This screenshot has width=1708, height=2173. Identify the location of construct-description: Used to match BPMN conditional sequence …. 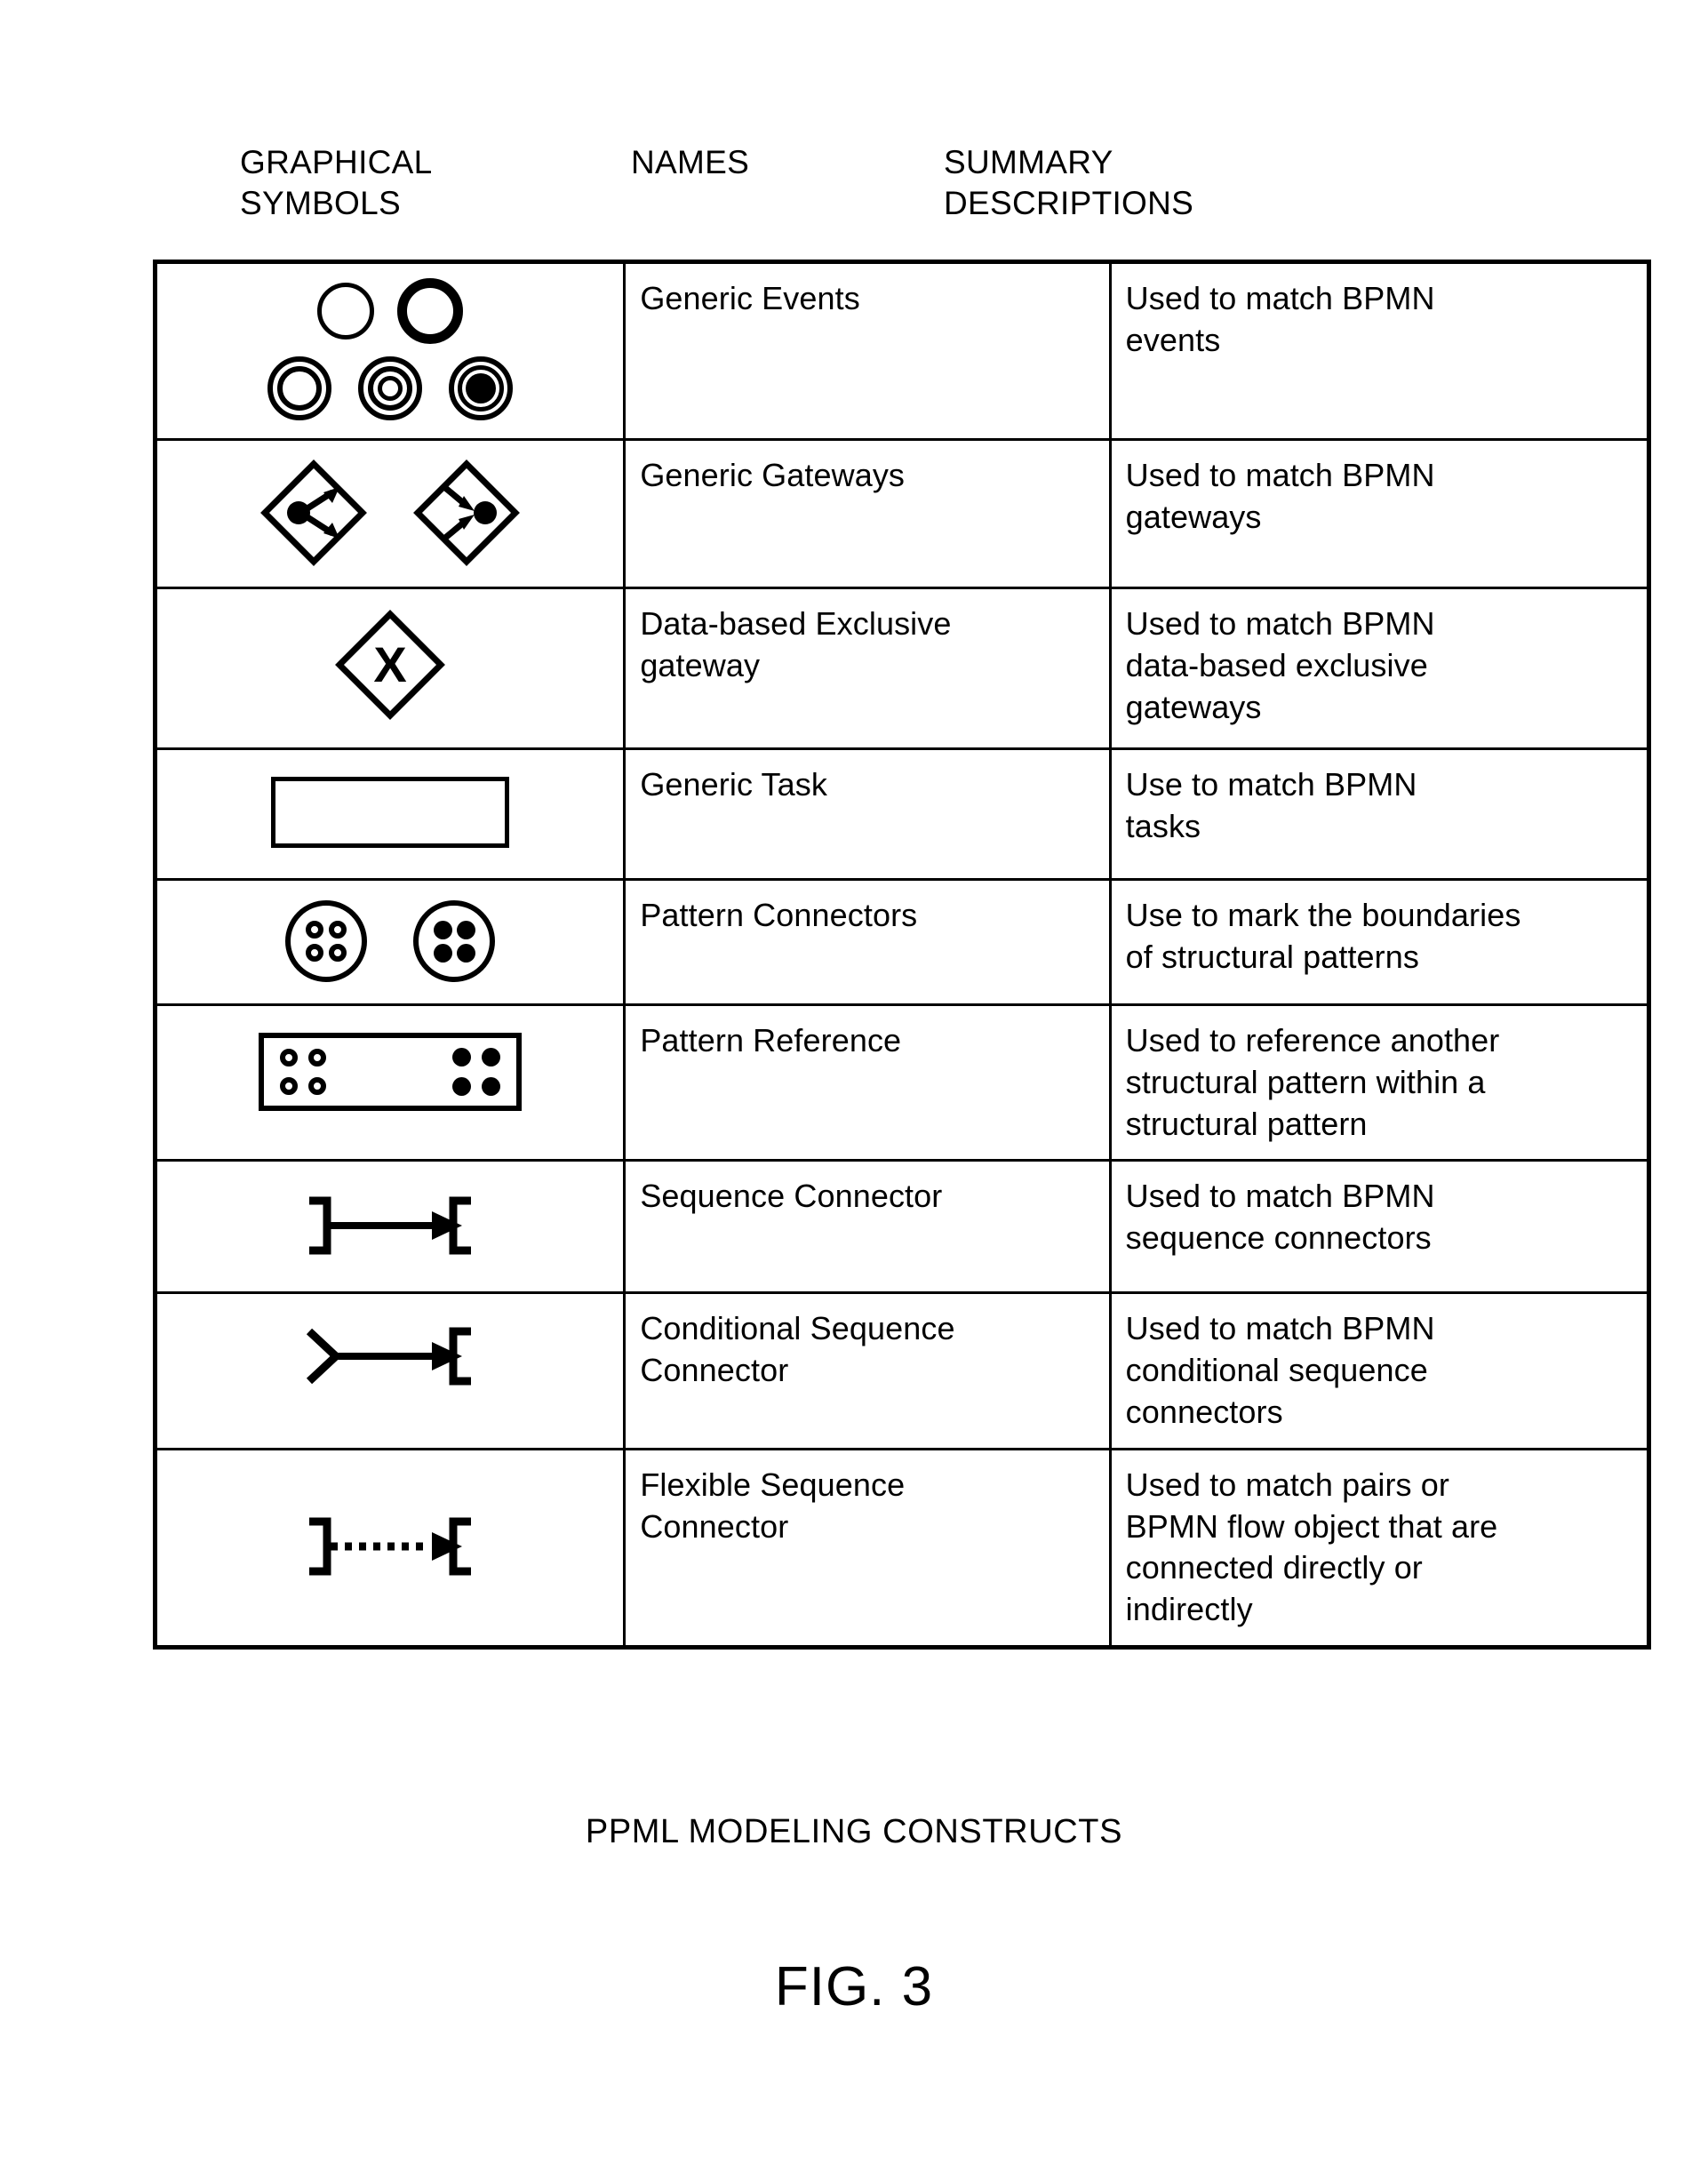
(1280, 1370).